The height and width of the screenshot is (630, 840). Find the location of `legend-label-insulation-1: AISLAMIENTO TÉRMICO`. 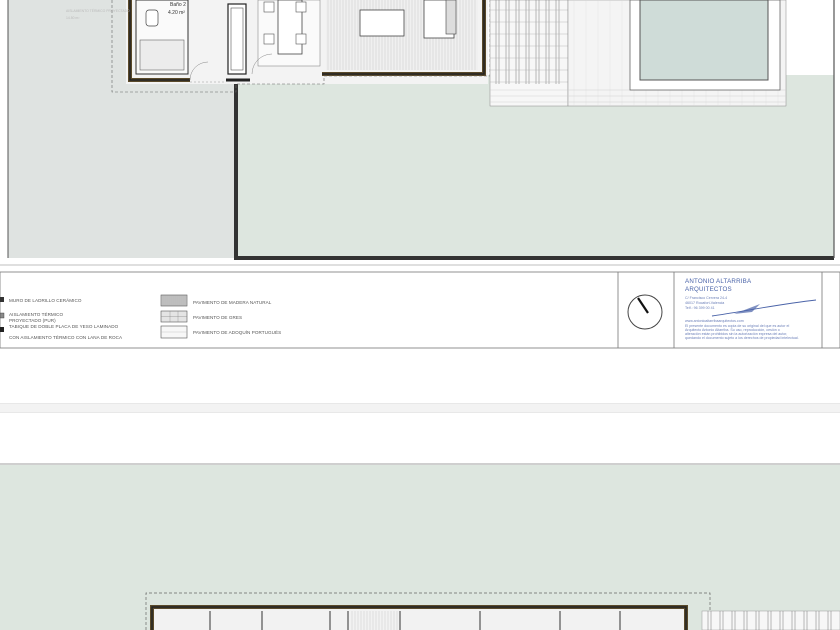

legend-label-insulation-1: AISLAMIENTO TÉRMICO is located at coordinates (36, 314).